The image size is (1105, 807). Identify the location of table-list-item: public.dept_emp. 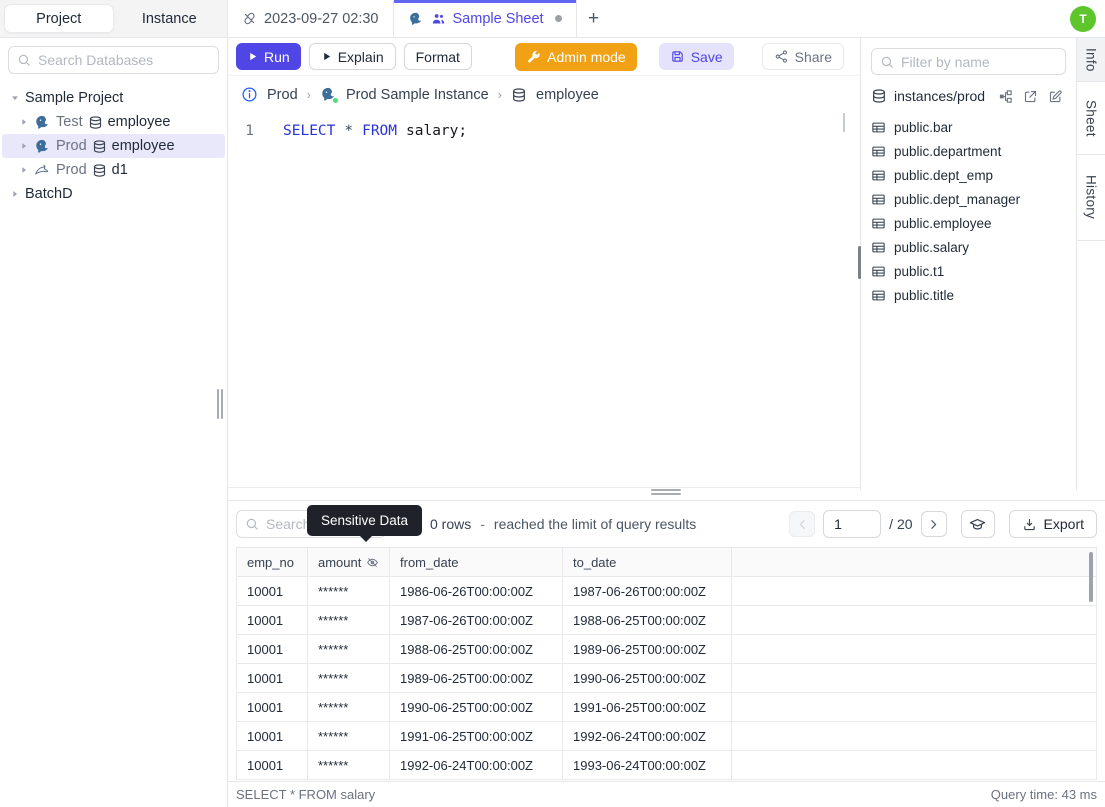
(968, 175).